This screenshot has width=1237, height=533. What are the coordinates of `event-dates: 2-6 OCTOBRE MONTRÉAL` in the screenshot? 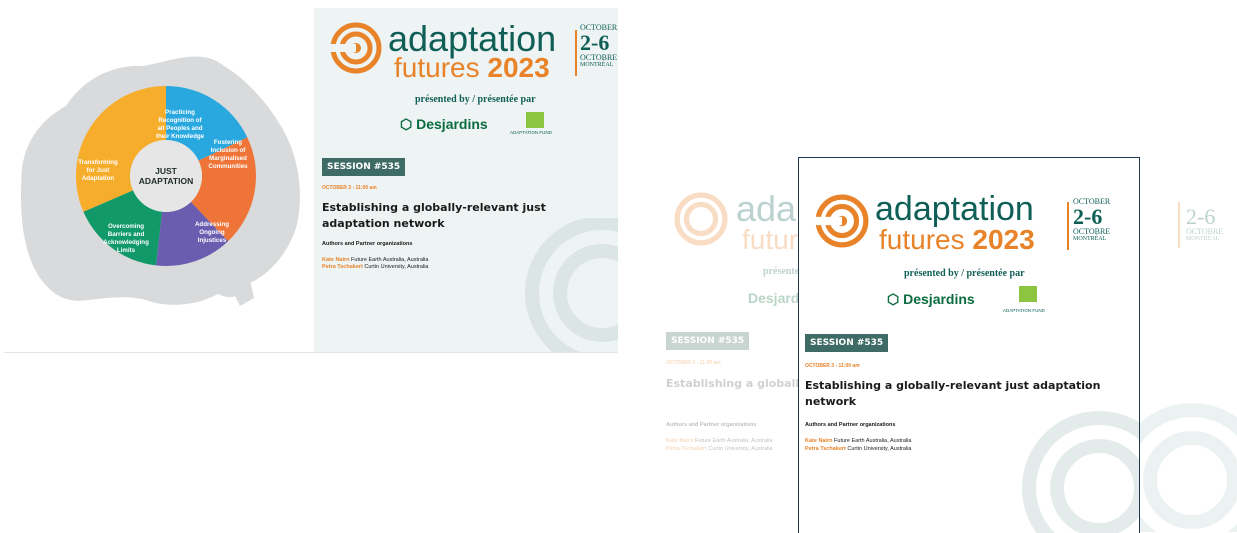 It's located at (1211, 219).